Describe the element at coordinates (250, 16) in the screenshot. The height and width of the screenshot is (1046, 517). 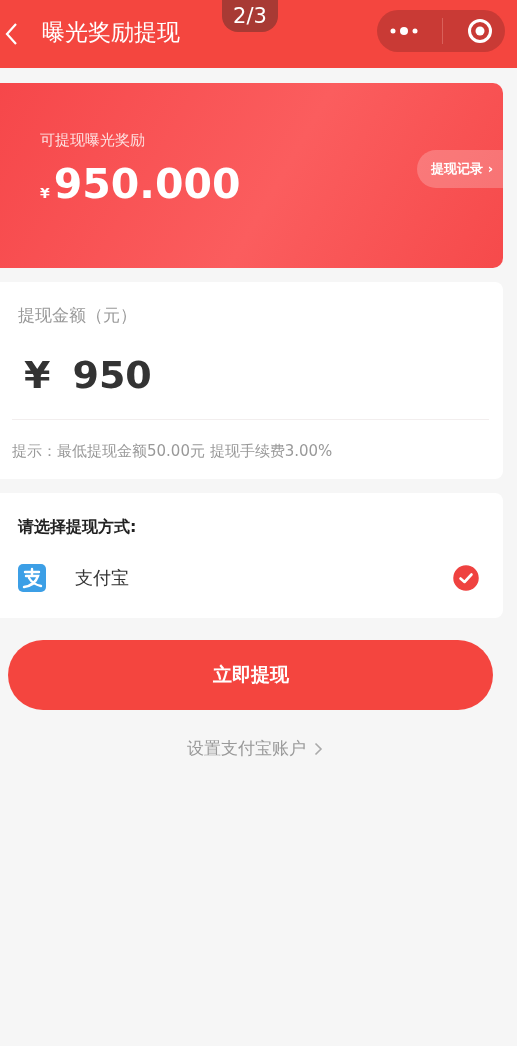
I see `page-counter: 2/3` at that location.